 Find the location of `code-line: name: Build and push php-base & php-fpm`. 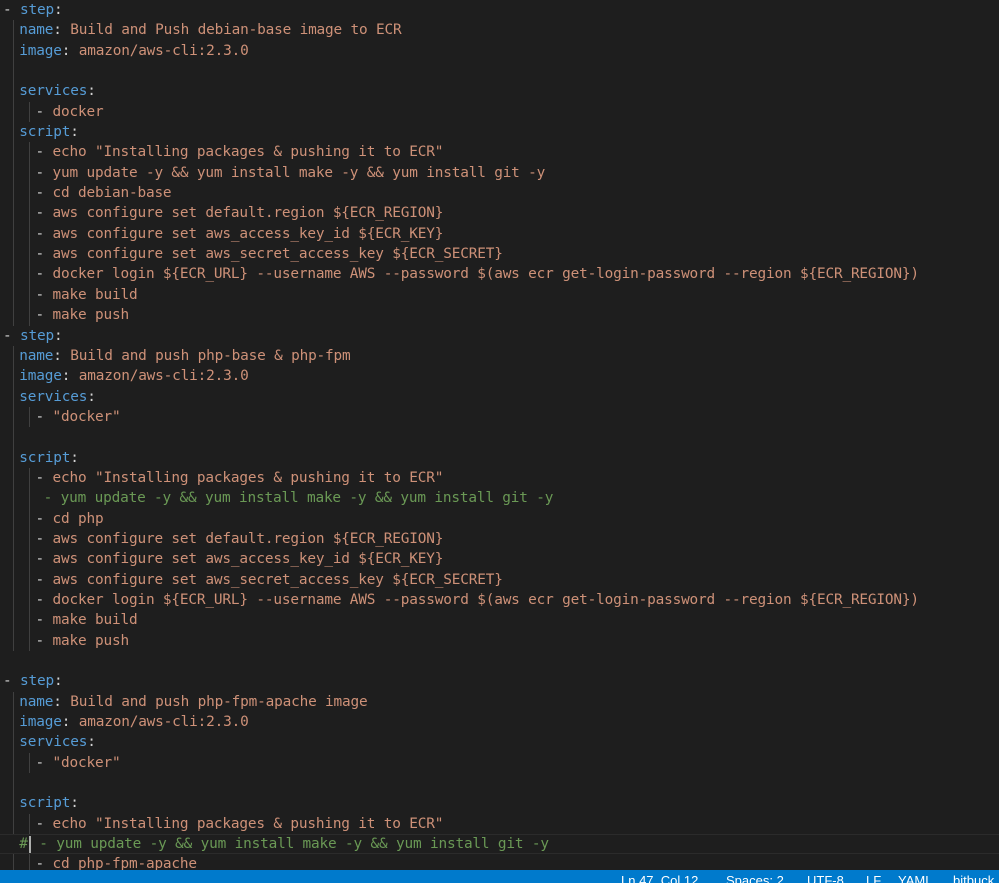

code-line: name: Build and push php-base & php-fpm is located at coordinates (499, 356).